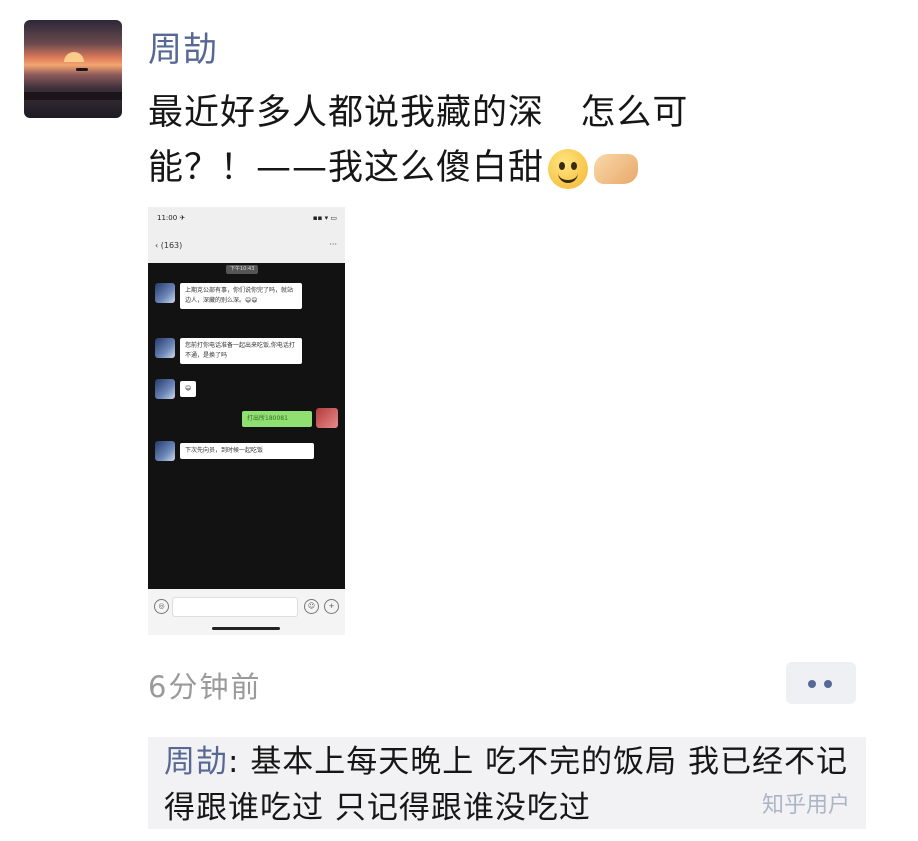 The image size is (918, 841). I want to click on chat-navbar: ‹ (163) ···, so click(246, 248).